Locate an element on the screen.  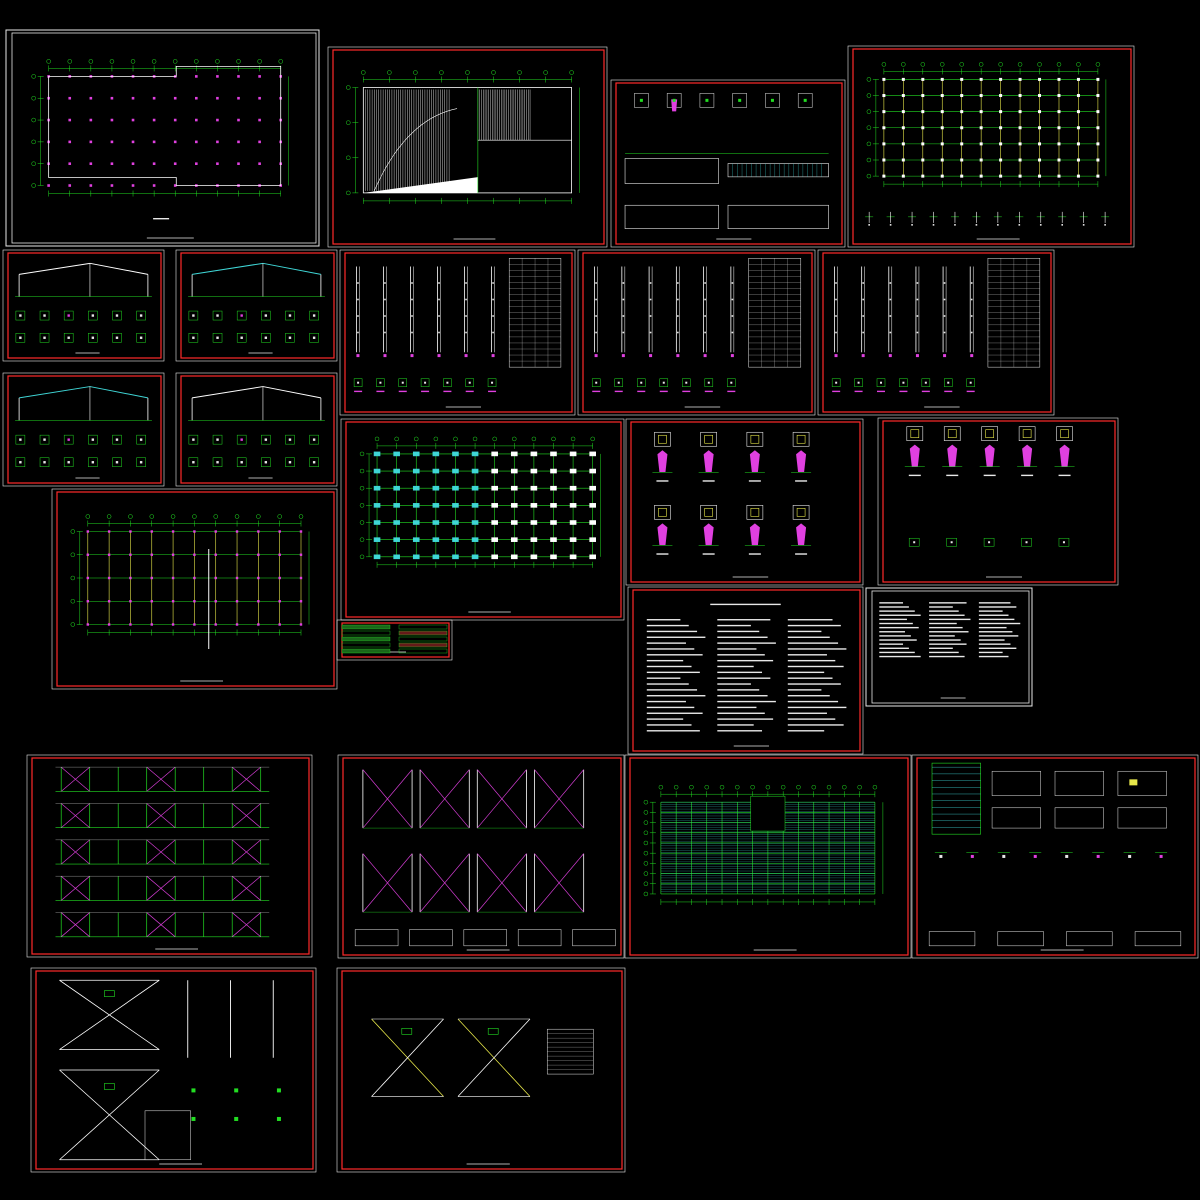
sheet-roof-purlin-layout is located at coordinates (768, 856).